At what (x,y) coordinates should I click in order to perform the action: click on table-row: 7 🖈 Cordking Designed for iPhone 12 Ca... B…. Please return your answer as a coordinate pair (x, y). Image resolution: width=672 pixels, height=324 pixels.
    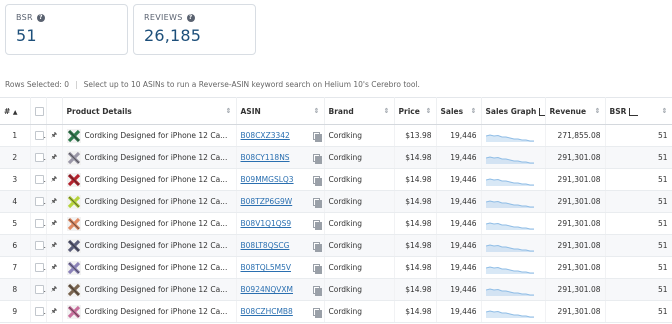
    Looking at the image, I should click on (336, 267).